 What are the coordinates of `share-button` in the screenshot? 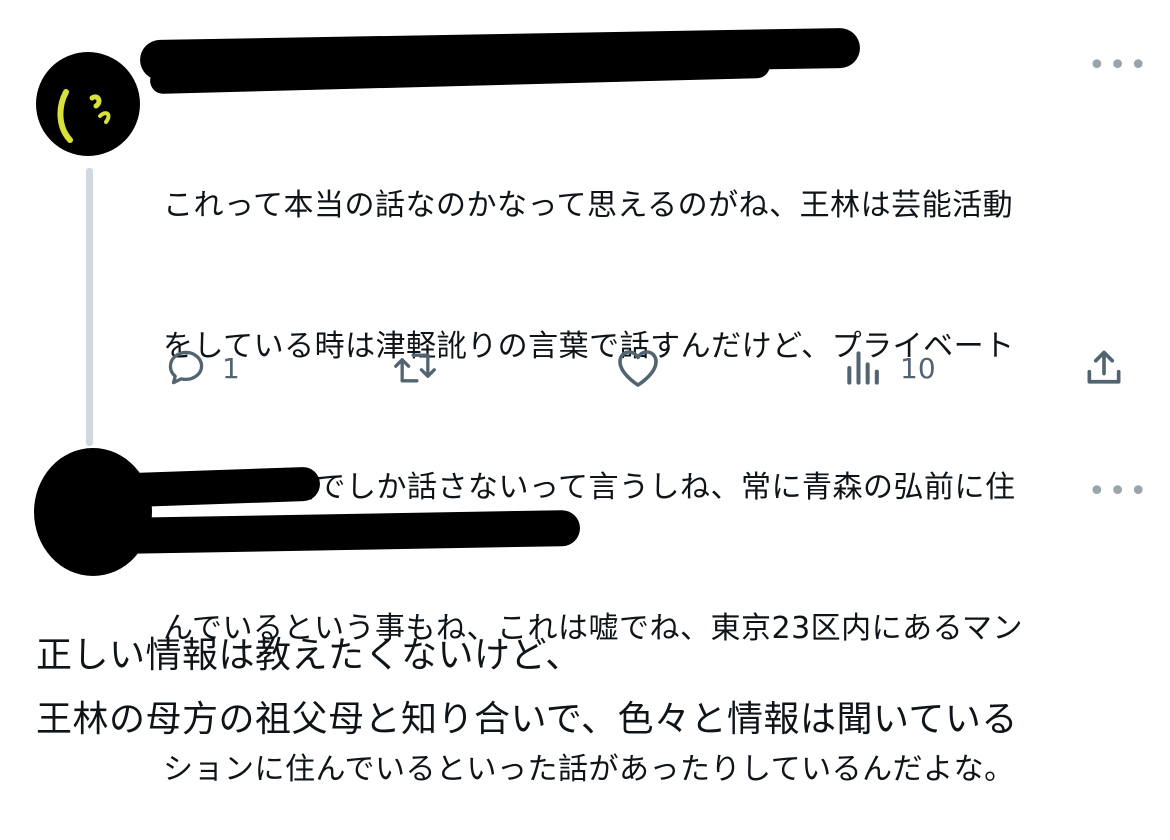 It's located at (1104, 368).